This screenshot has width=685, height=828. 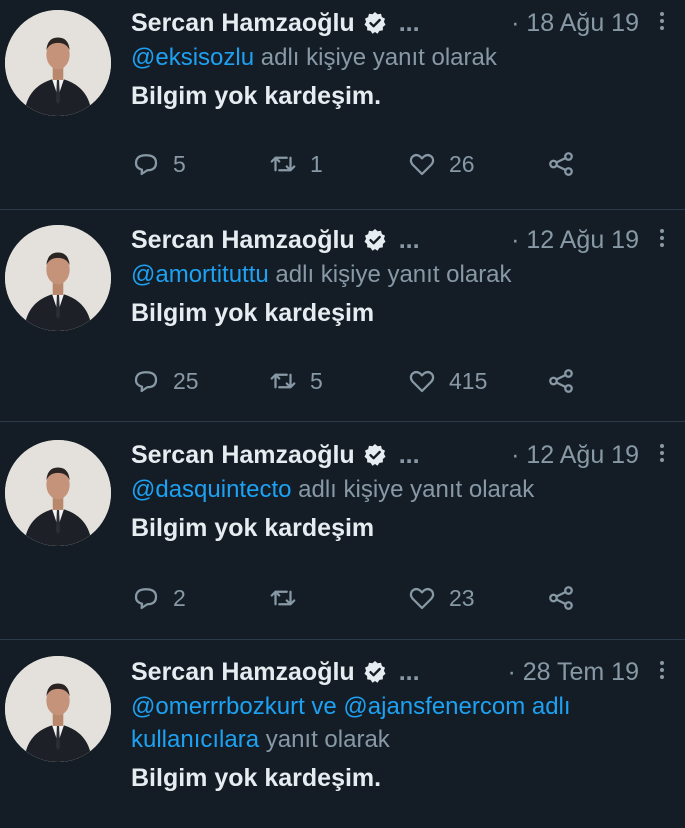 I want to click on tweet-actions: 25 5 415, so click(x=361, y=381).